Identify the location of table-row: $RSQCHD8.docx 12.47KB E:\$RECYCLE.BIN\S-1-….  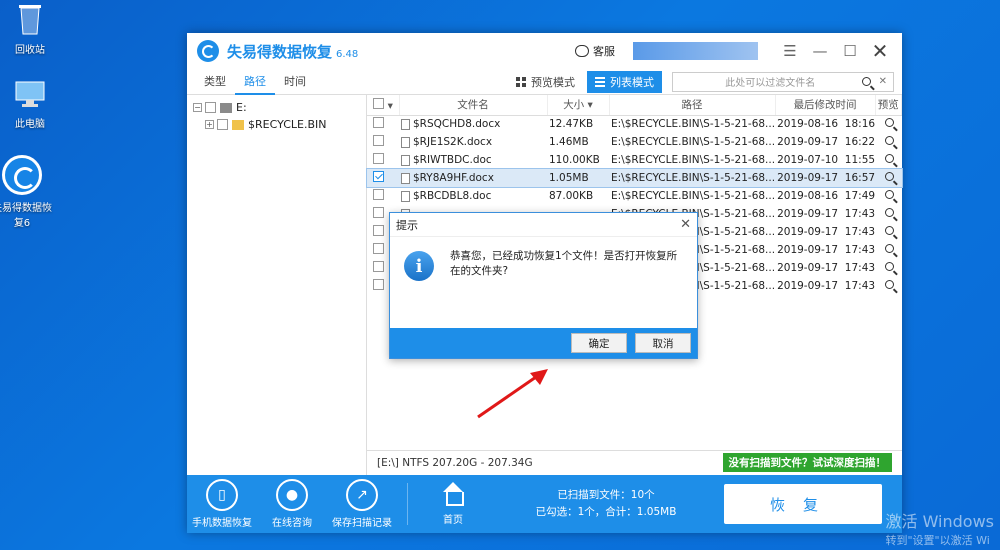
(634, 124).